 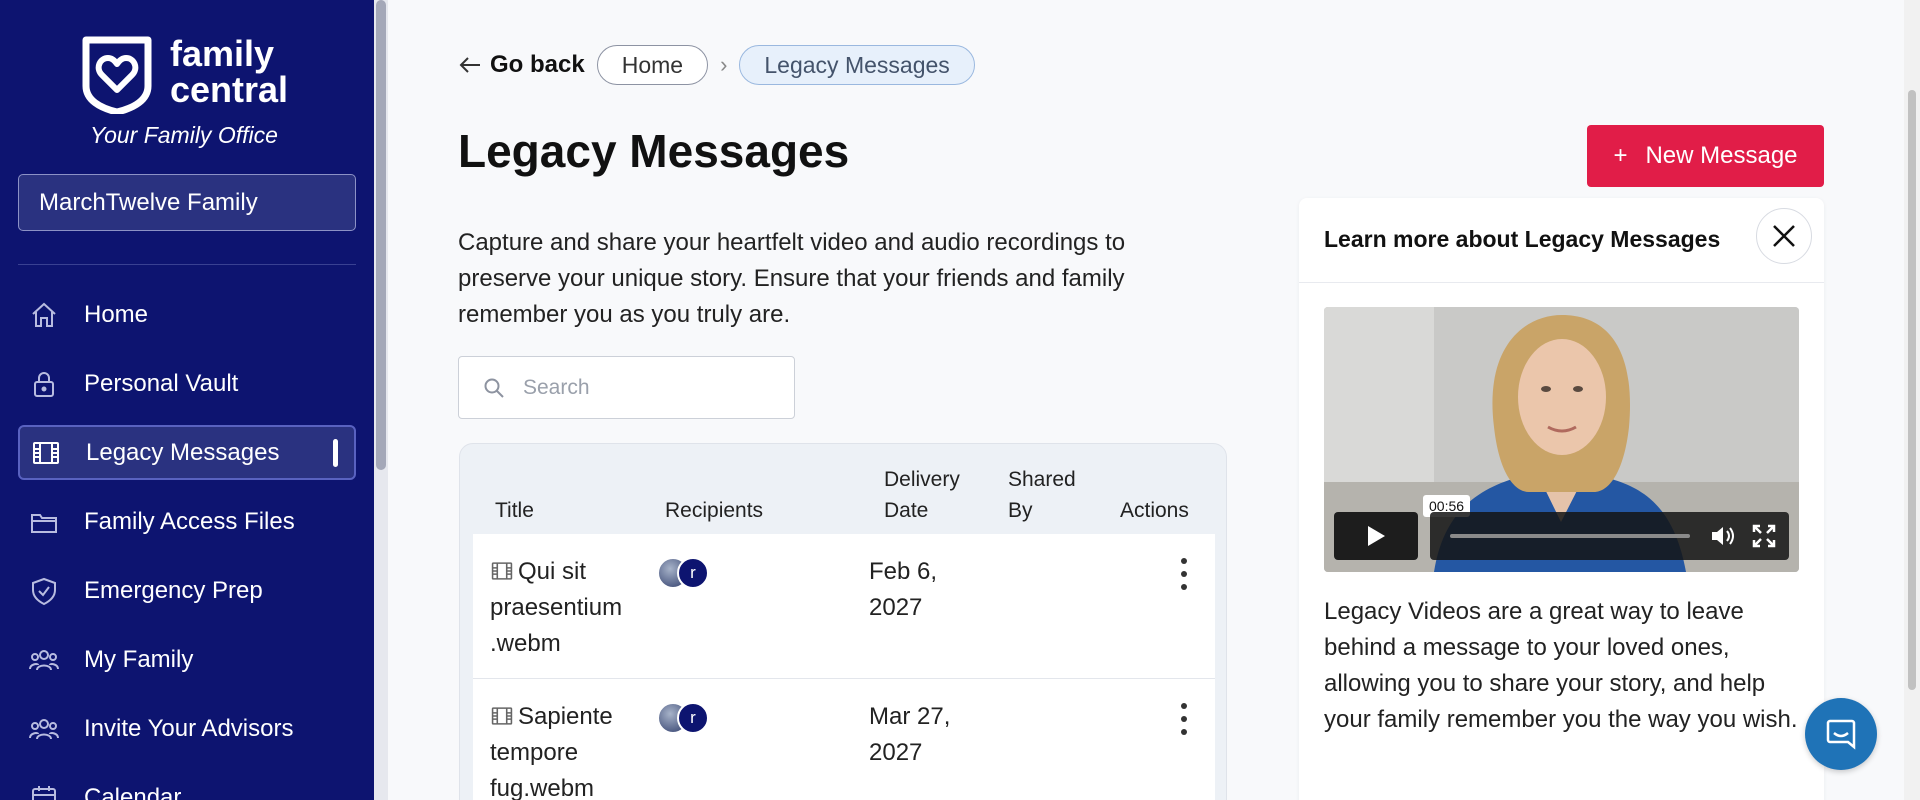 I want to click on new-message-label: New Message, so click(x=1721, y=155).